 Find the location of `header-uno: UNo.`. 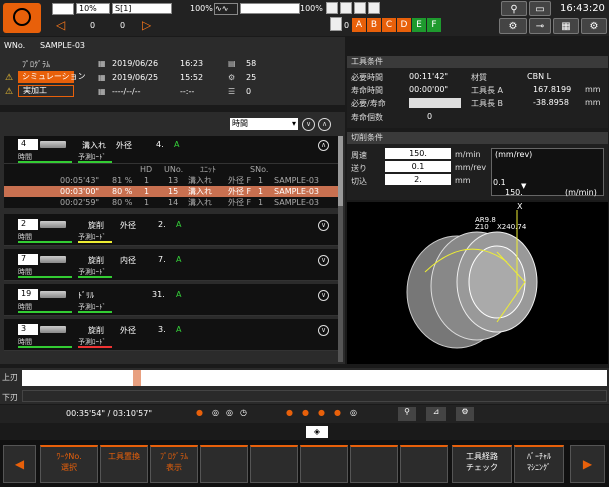

header-uno: UNo. is located at coordinates (174, 169).